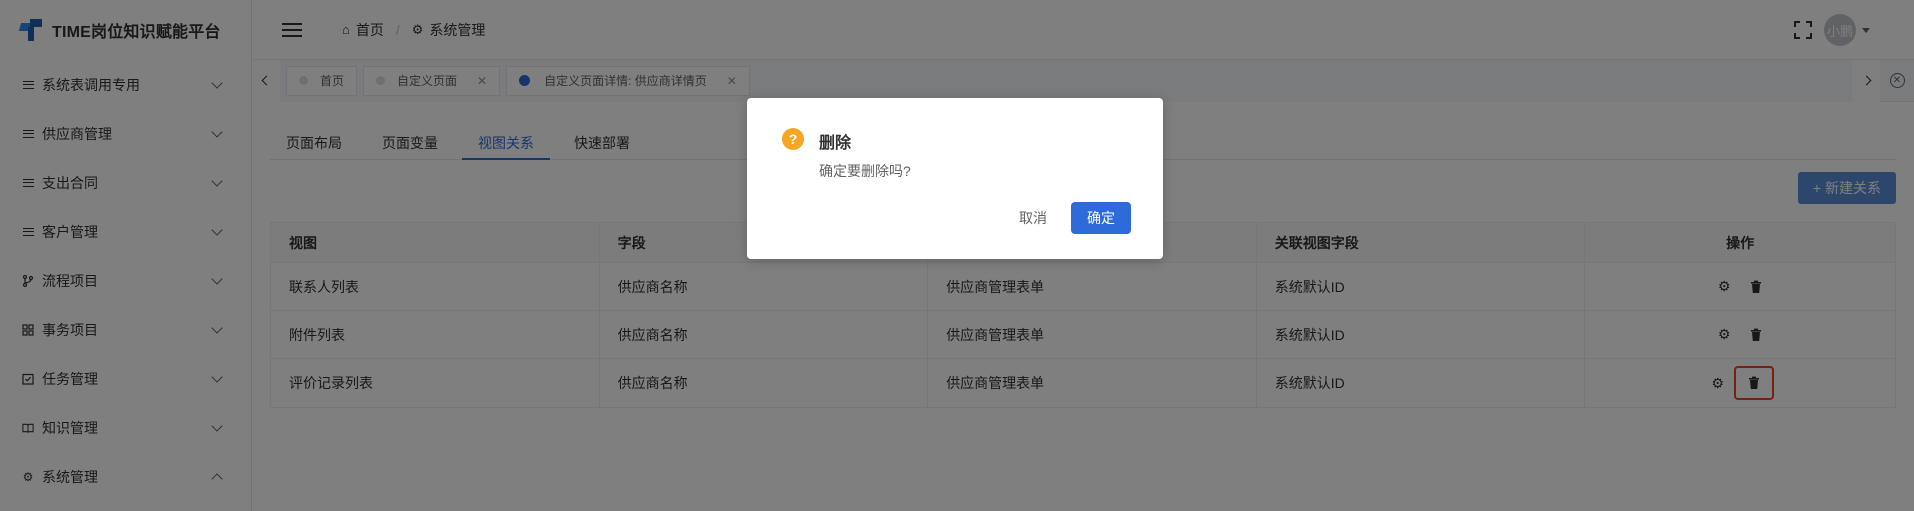 The image size is (1914, 511). I want to click on dialog-message: 确定要删除吗?, so click(865, 171).